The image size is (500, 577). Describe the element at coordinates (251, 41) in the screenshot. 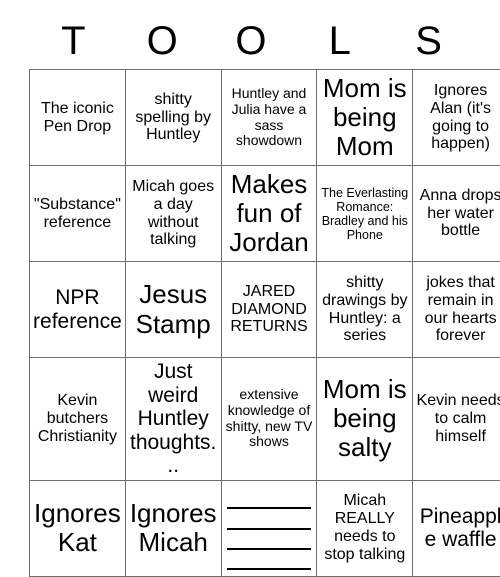

I see `header-letter-3: O` at that location.